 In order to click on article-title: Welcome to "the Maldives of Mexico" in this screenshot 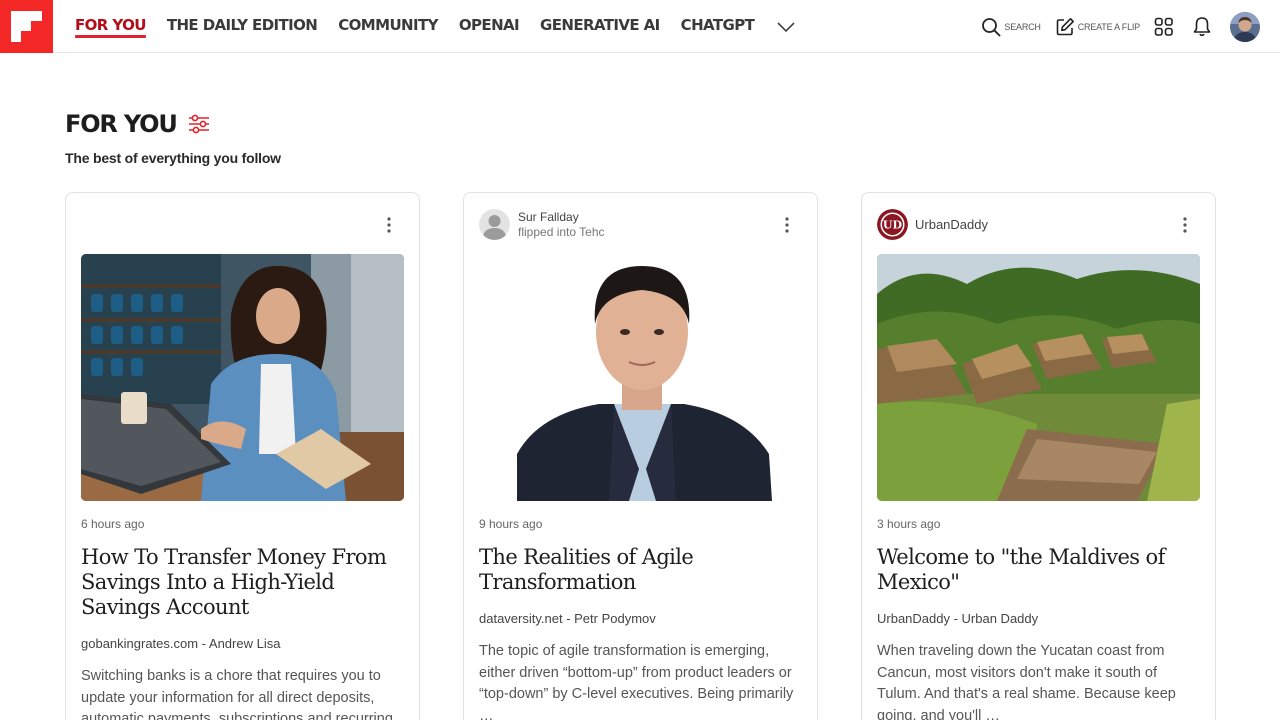, I will do `click(1037, 570)`.